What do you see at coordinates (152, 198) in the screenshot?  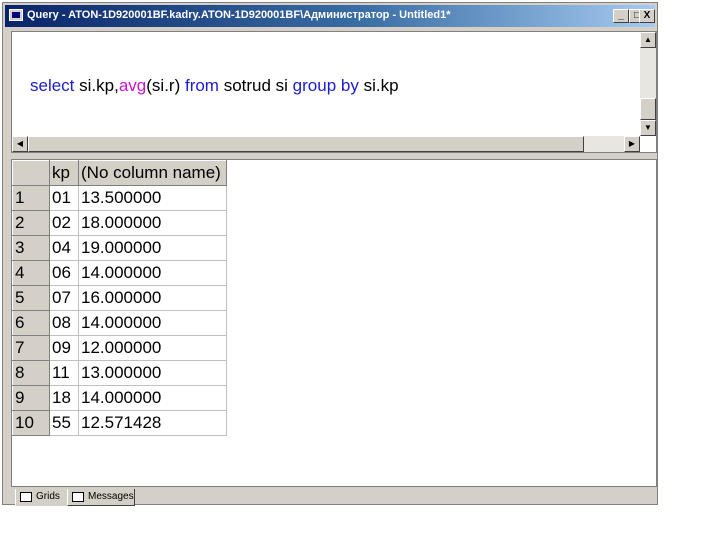 I see `avg-value-cell: 13.500000` at bounding box center [152, 198].